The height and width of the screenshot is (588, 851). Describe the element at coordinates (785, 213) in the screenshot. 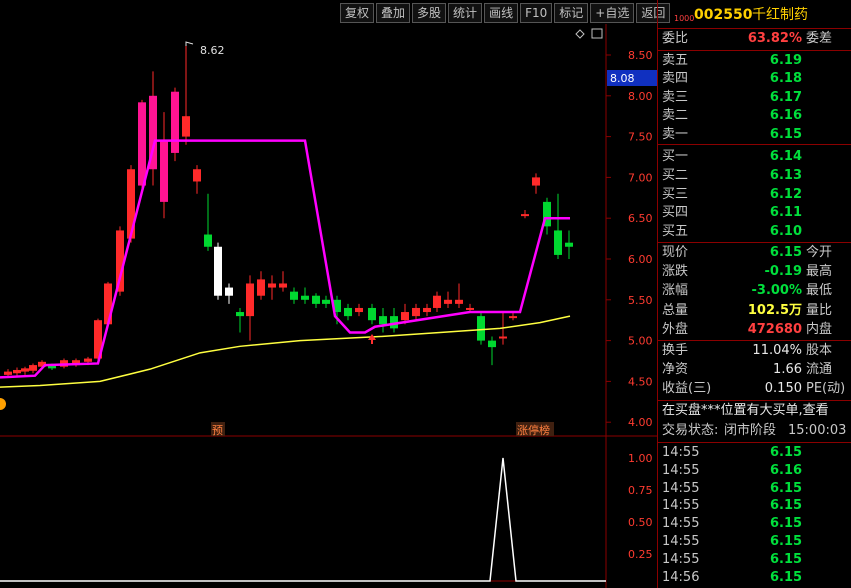

I see `bid-row-value: 6.11` at that location.